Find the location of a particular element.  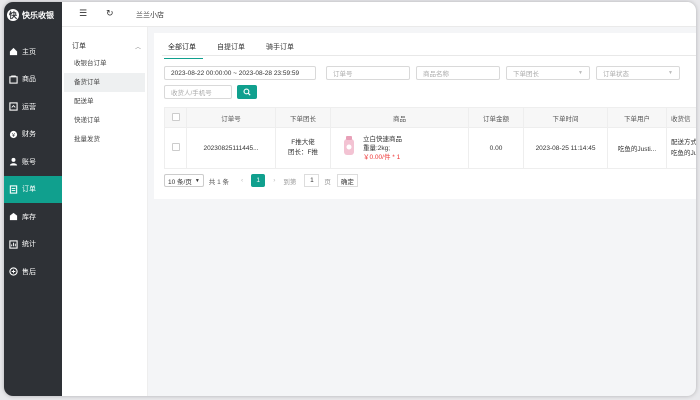

page-size-value: 10 条/页 is located at coordinates (180, 182).